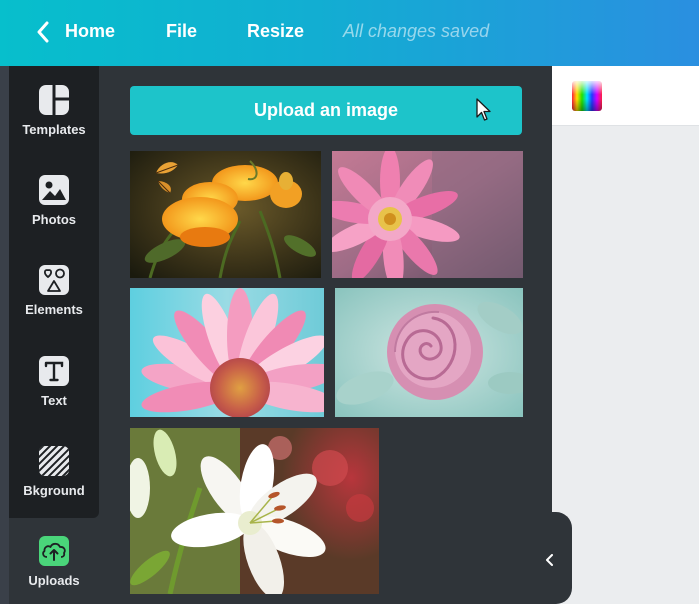 The width and height of the screenshot is (699, 604). I want to click on photos-icon, so click(54, 190).